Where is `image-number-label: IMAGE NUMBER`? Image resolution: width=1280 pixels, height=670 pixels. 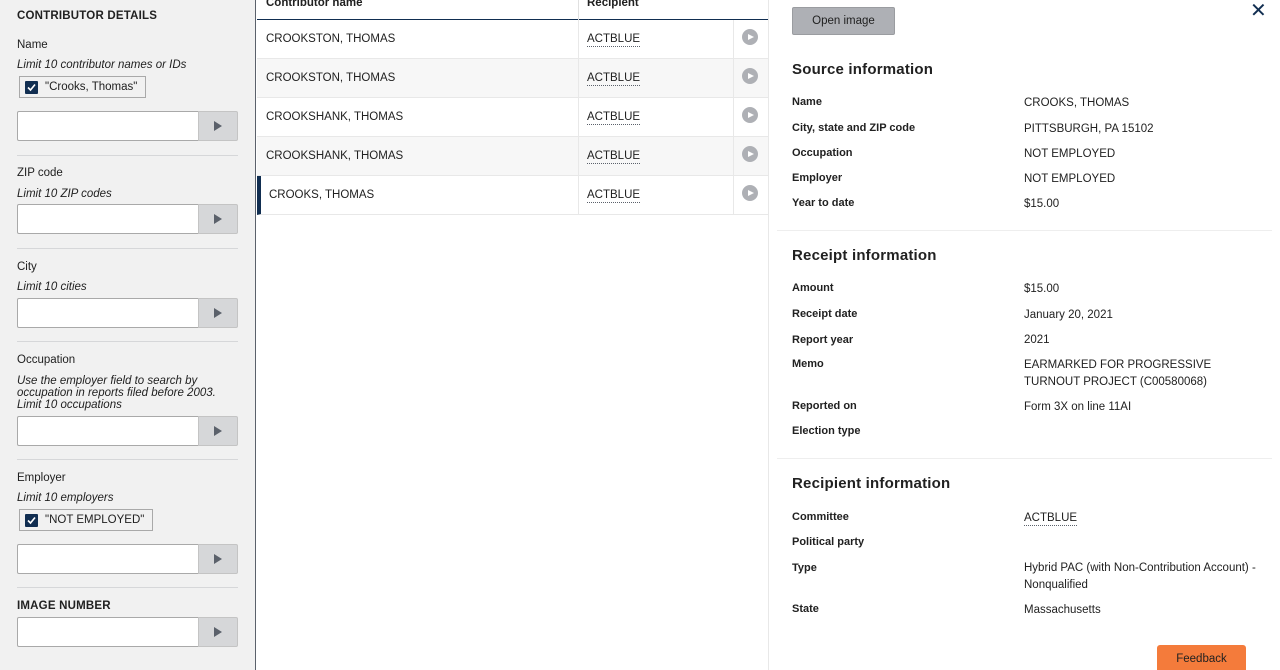
image-number-label: IMAGE NUMBER is located at coordinates (64, 606).